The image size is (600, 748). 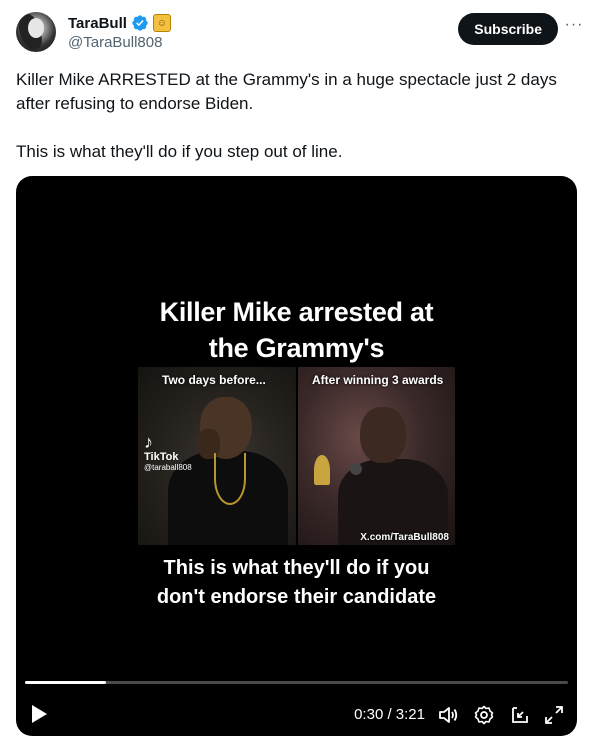 I want to click on subscribe-button: Subscribe, so click(x=508, y=29).